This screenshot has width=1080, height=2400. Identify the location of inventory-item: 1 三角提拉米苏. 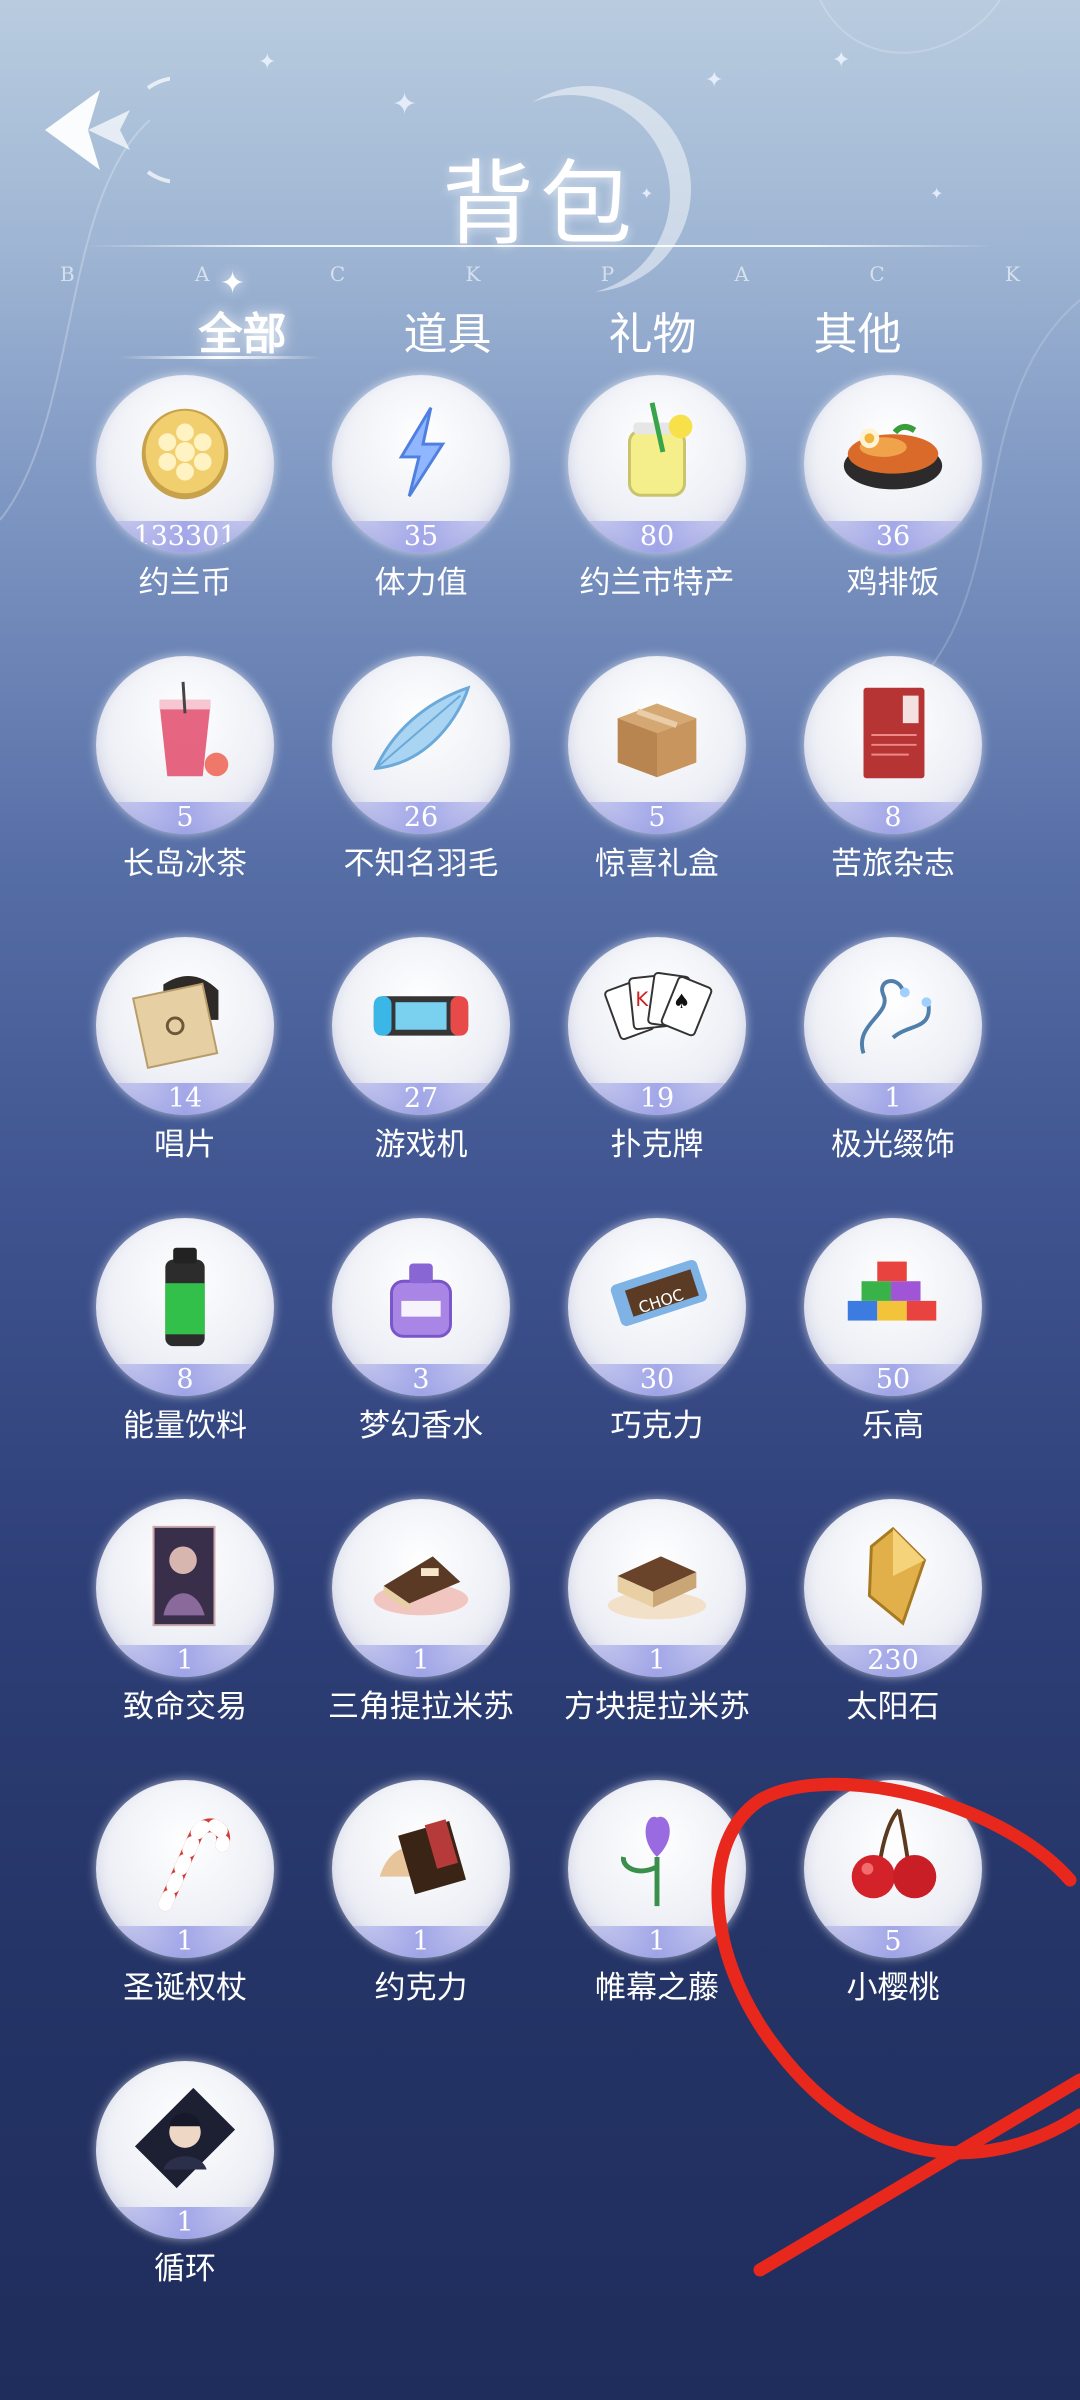
(420, 1614).